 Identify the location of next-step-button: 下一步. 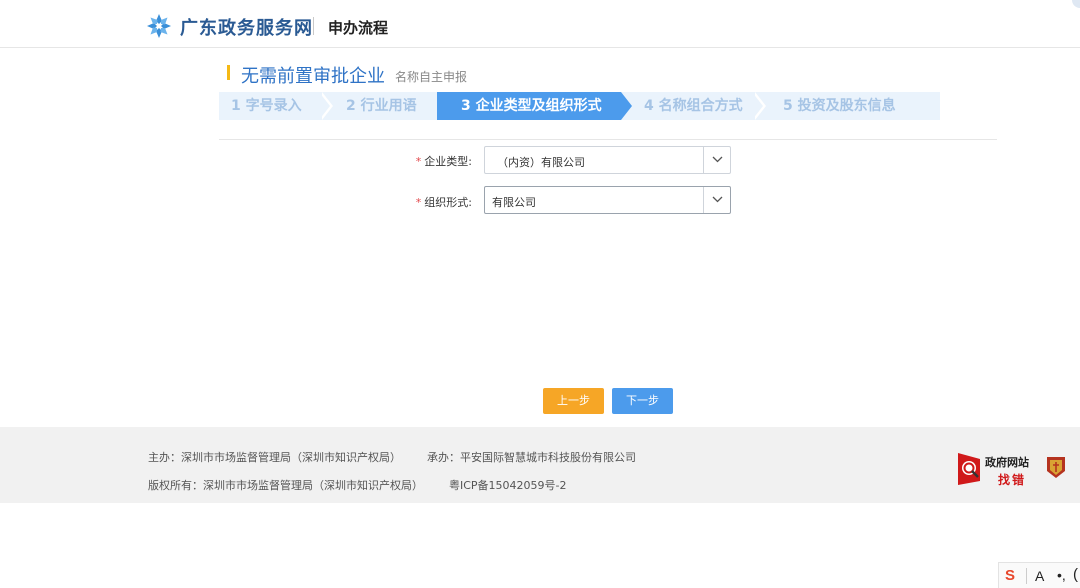
(642, 401).